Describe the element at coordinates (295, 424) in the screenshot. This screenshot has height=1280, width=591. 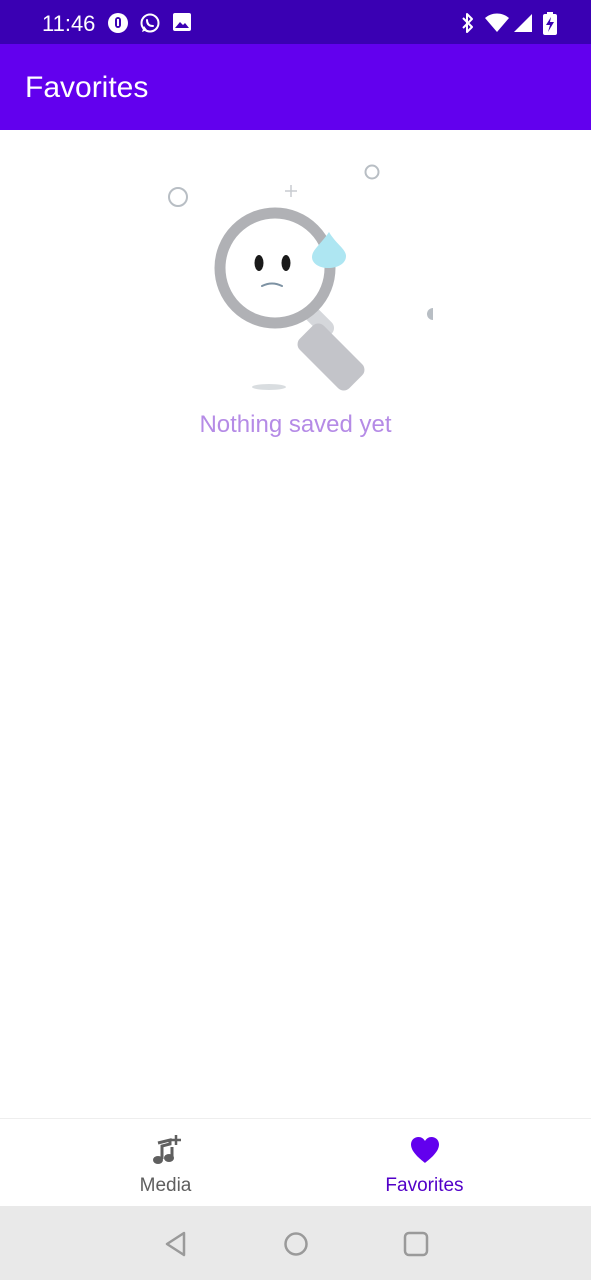
I see `empty-state-message: Nothing saved yet` at that location.